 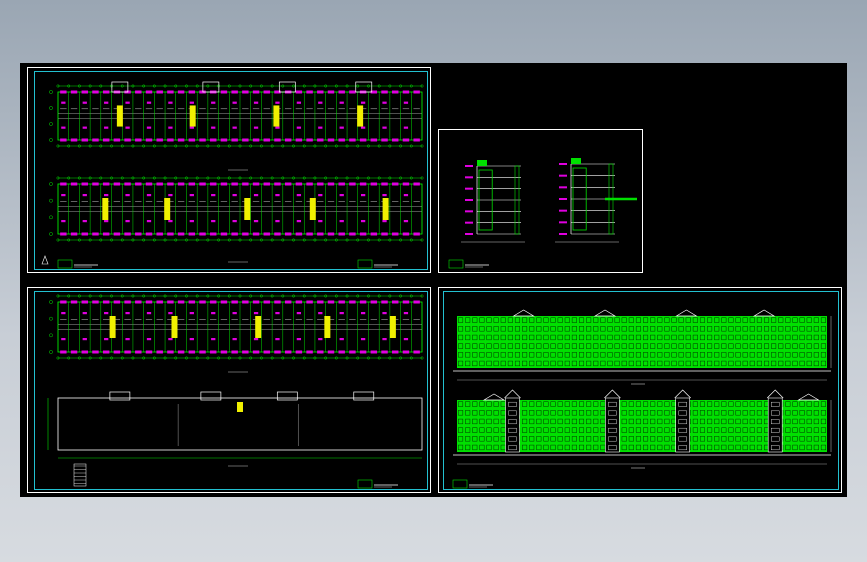 What do you see at coordinates (240, 407) in the screenshot?
I see `roof-hatch` at bounding box center [240, 407].